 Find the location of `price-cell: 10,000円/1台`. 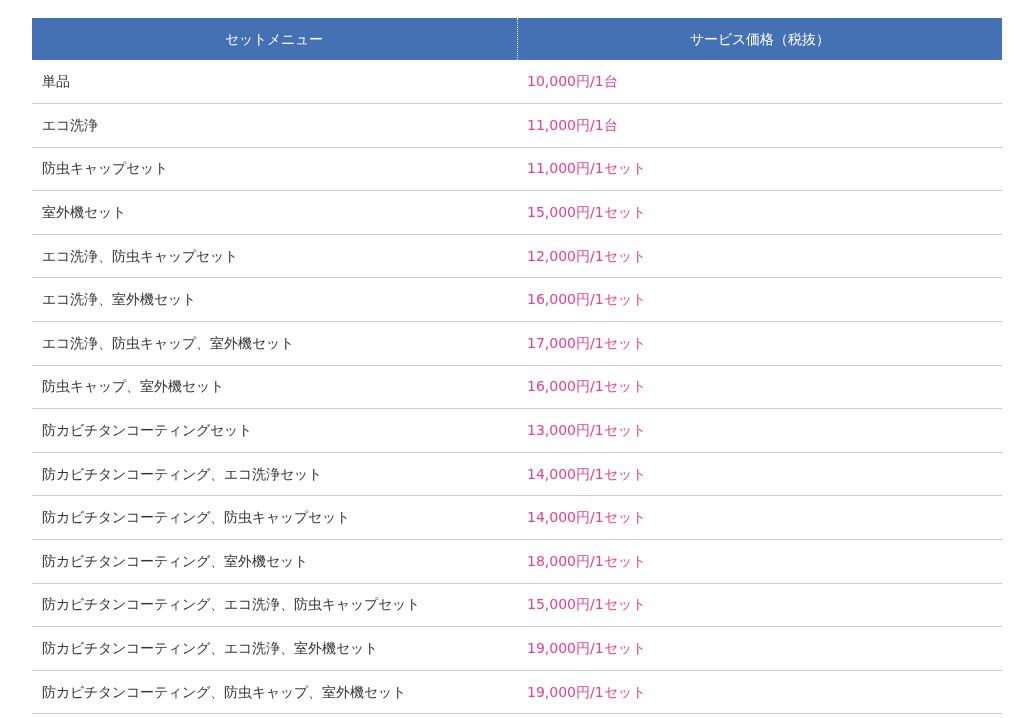

price-cell: 10,000円/1台 is located at coordinates (759, 82).